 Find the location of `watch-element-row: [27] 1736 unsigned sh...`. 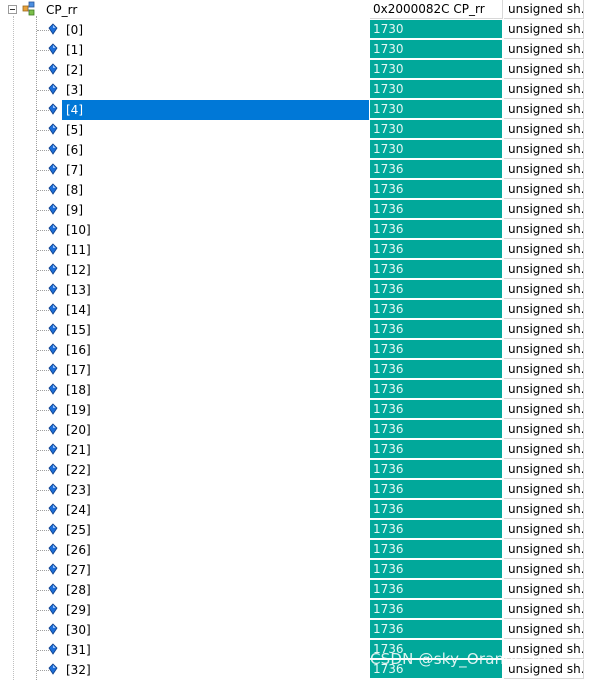

watch-element-row: [27] 1736 unsigned sh... is located at coordinates (296, 570).